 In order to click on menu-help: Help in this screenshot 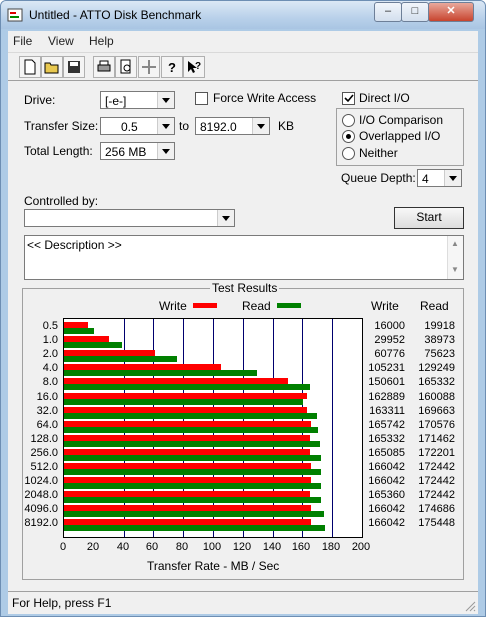, I will do `click(101, 41)`.